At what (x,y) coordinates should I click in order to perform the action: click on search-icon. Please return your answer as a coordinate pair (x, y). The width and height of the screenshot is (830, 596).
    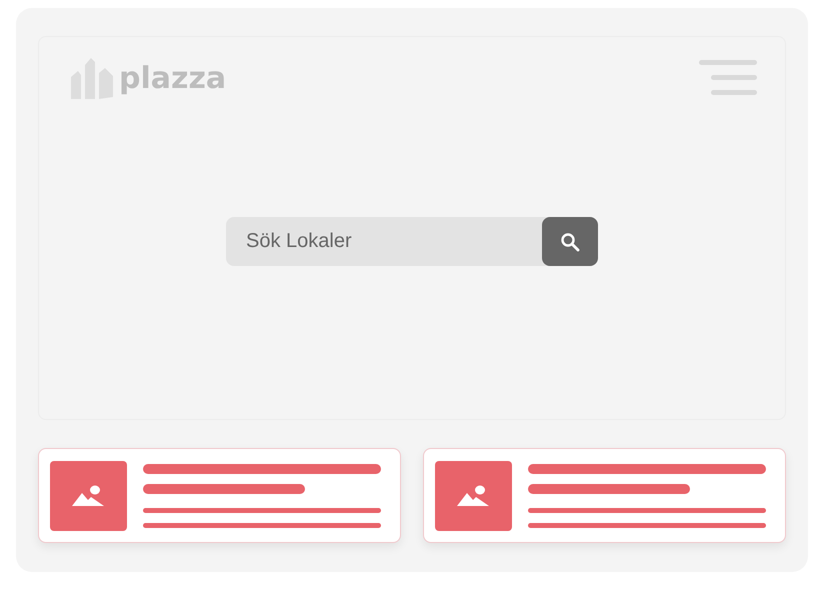
    Looking at the image, I should click on (570, 242).